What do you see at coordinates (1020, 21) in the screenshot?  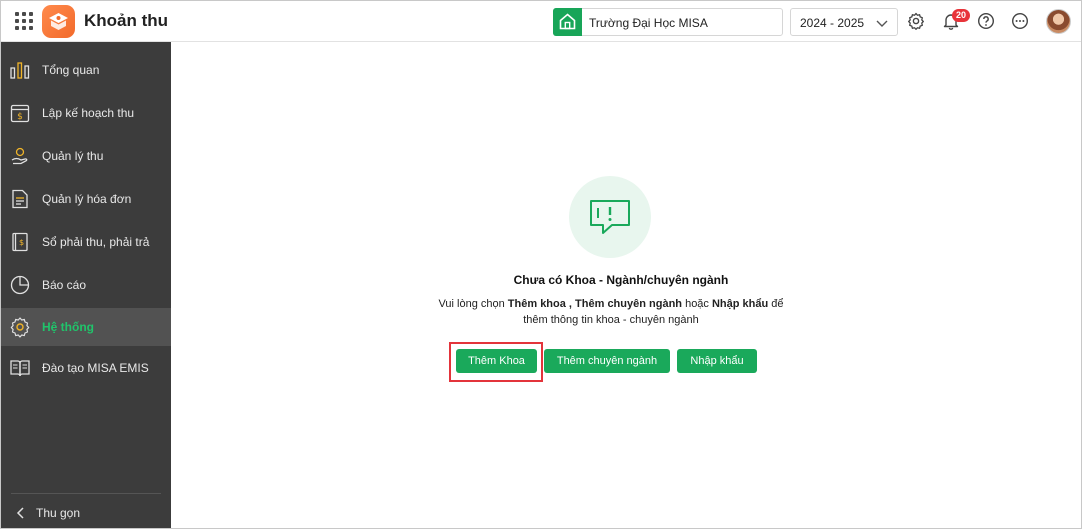 I see `more-icon` at bounding box center [1020, 21].